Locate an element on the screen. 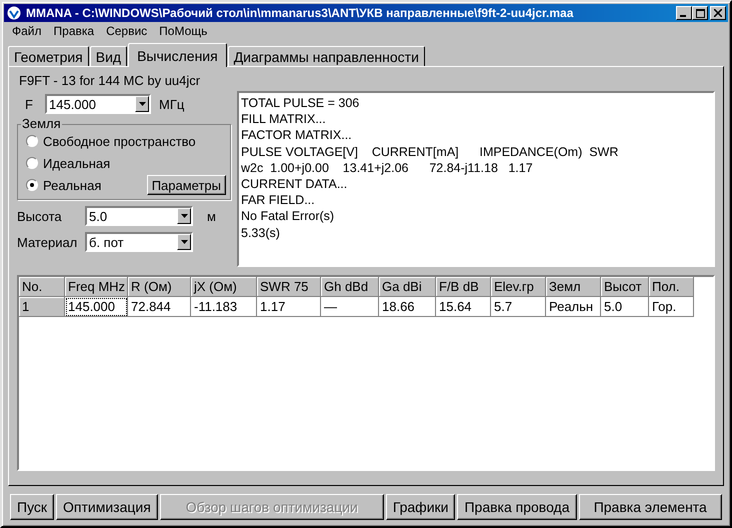 The image size is (732, 528). close-button is located at coordinates (718, 13).